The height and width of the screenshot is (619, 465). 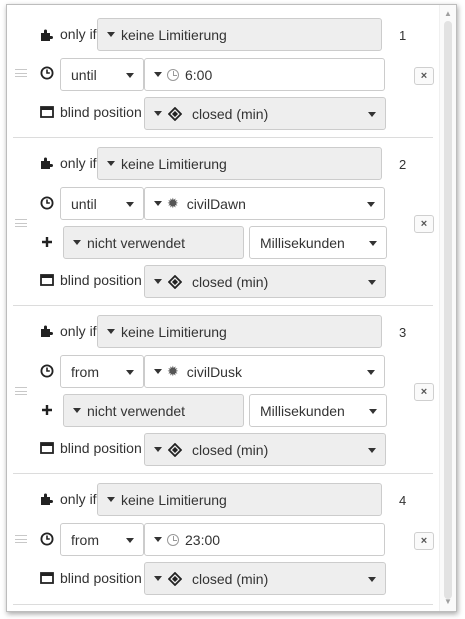 What do you see at coordinates (403, 35) in the screenshot?
I see `rule-number: 1` at bounding box center [403, 35].